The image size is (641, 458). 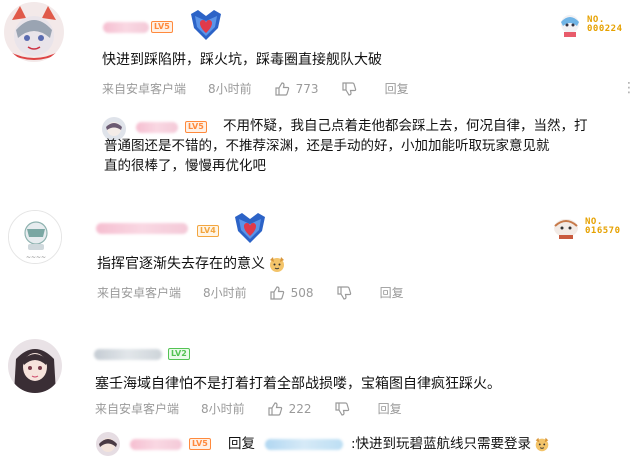 What do you see at coordinates (603, 231) in the screenshot?
I see `fan-no-value: 016570` at bounding box center [603, 231].